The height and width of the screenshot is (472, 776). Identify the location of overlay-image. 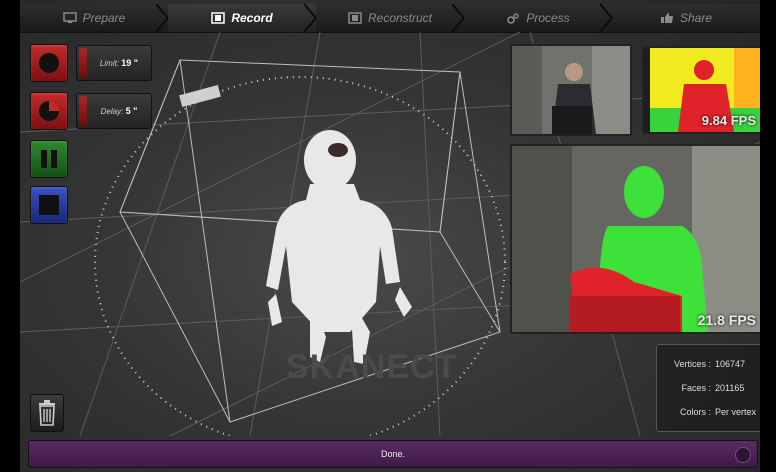
(636, 239).